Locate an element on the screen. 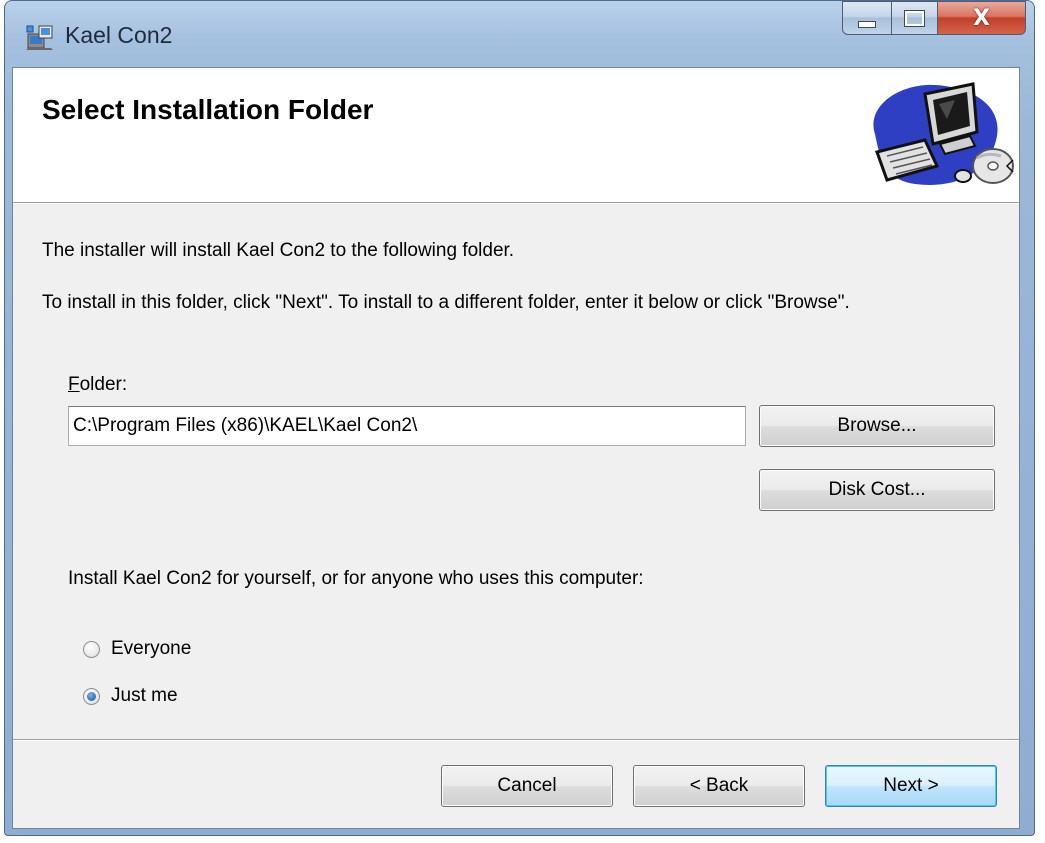  radio-just-me-circle is located at coordinates (91, 696).